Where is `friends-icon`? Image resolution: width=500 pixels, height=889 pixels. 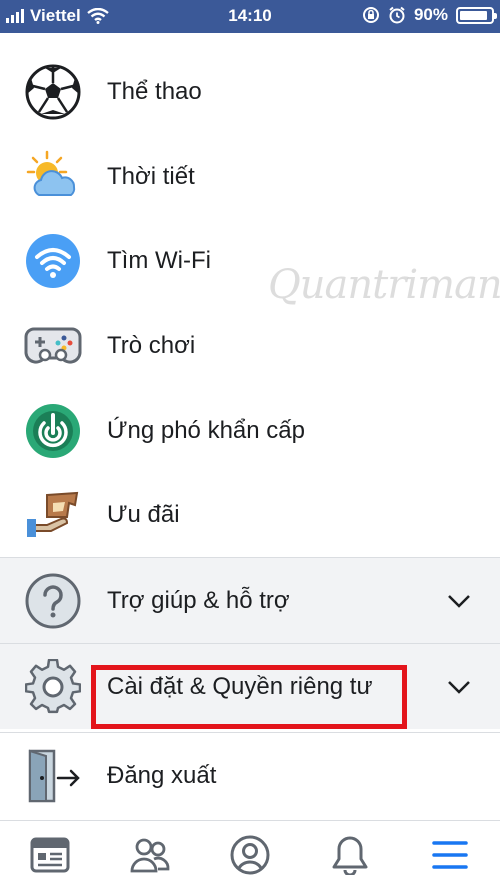
friends-icon is located at coordinates (150, 855).